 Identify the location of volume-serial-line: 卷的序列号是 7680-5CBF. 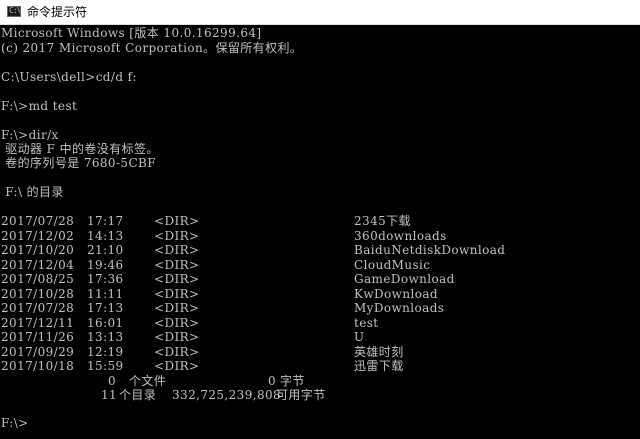
(78, 163).